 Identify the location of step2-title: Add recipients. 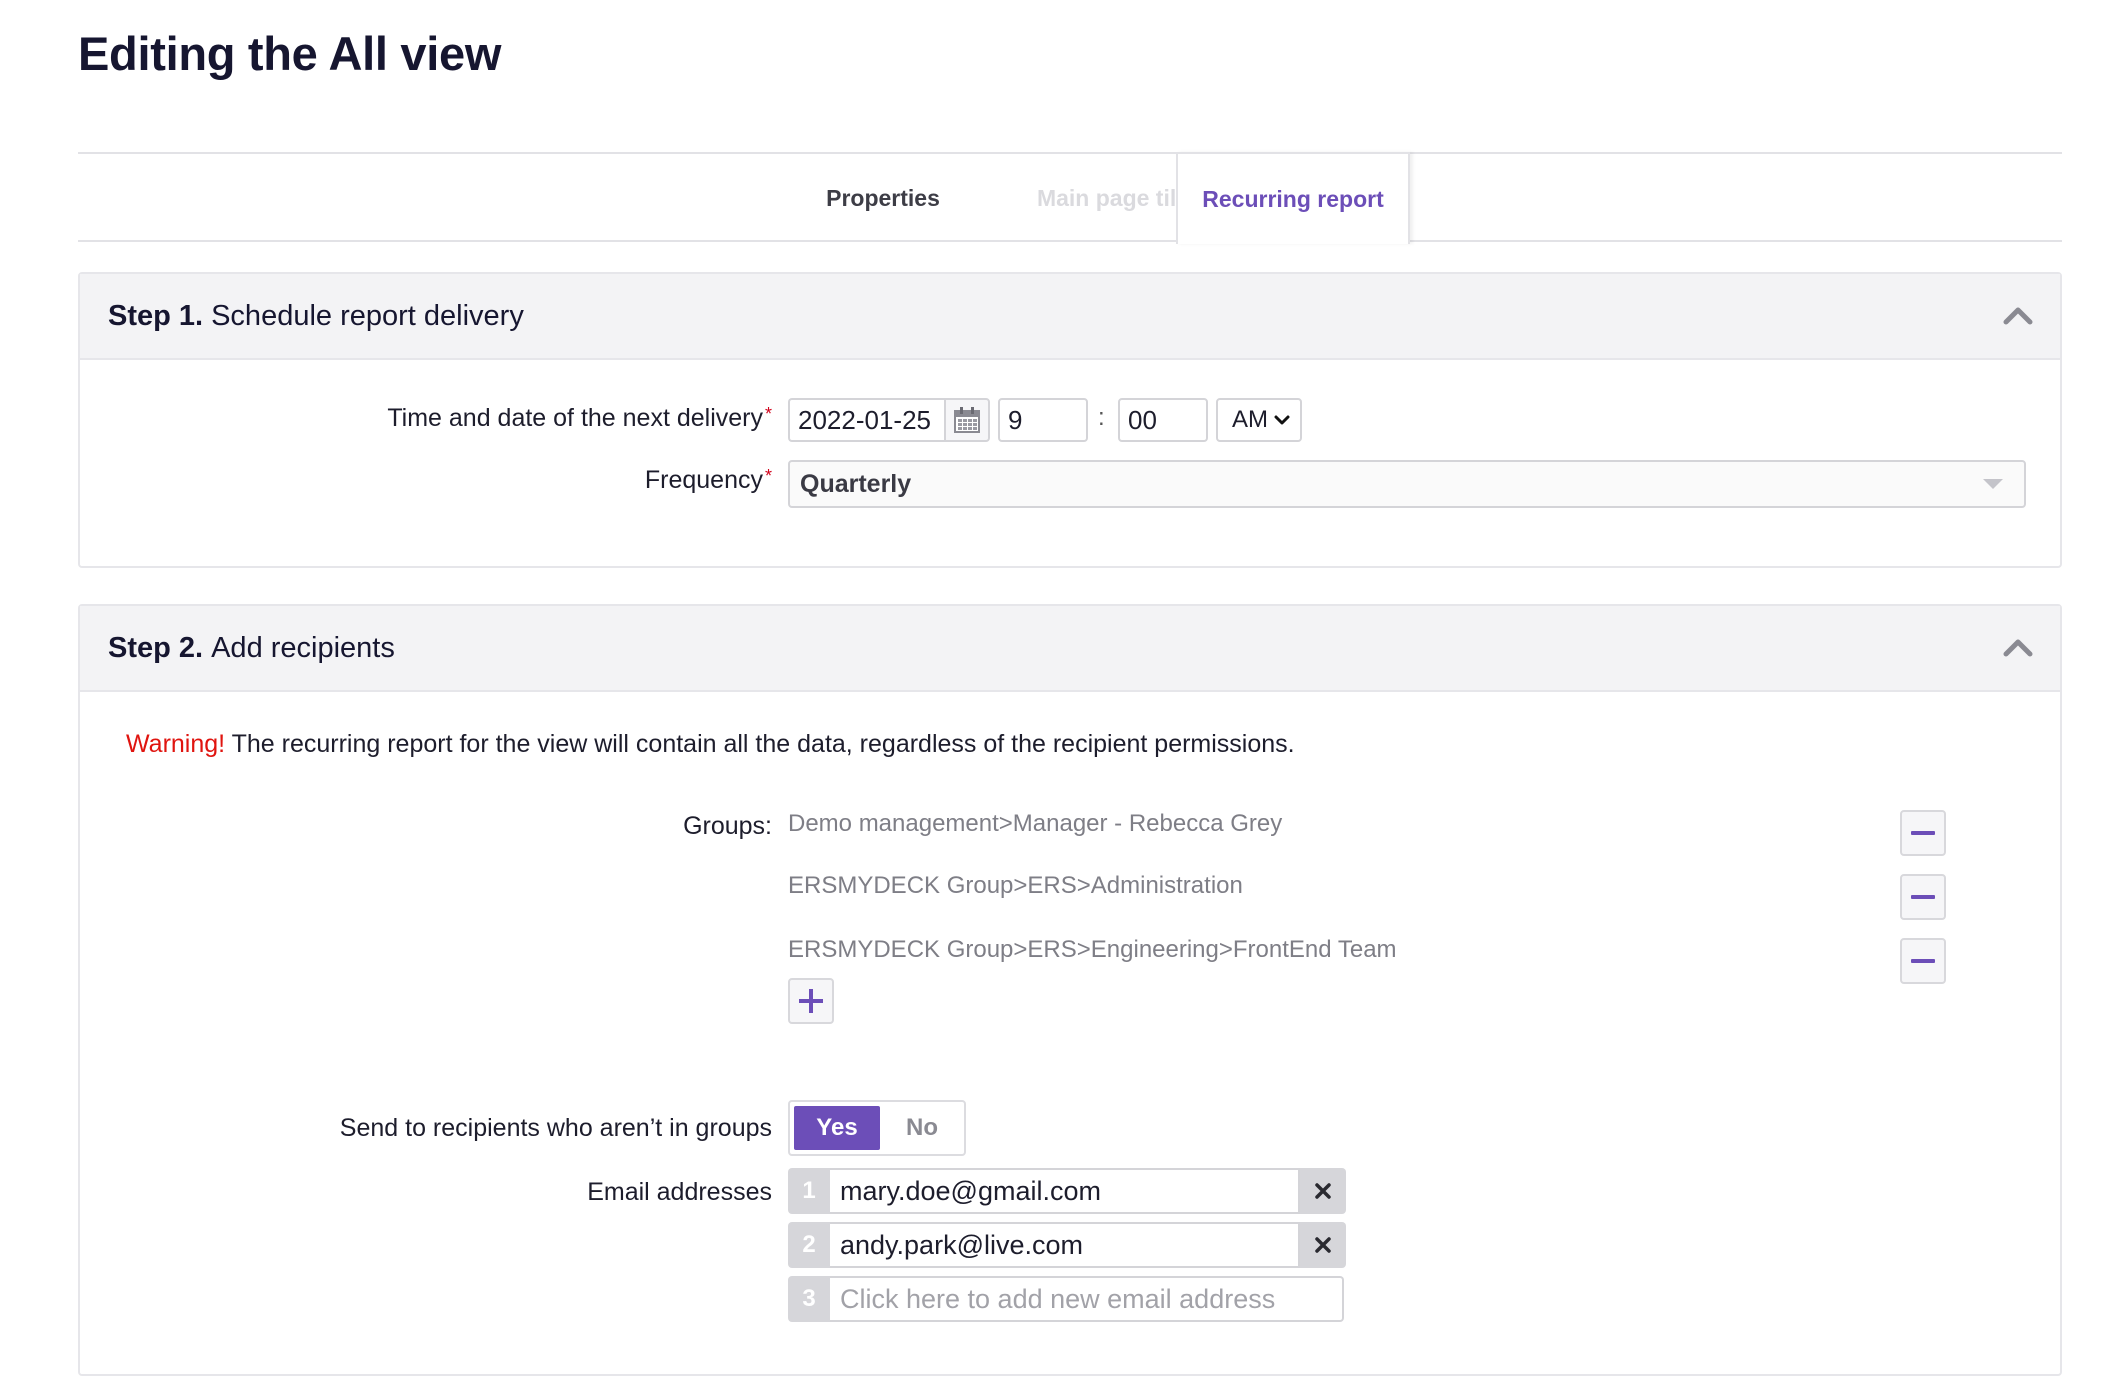
(303, 647).